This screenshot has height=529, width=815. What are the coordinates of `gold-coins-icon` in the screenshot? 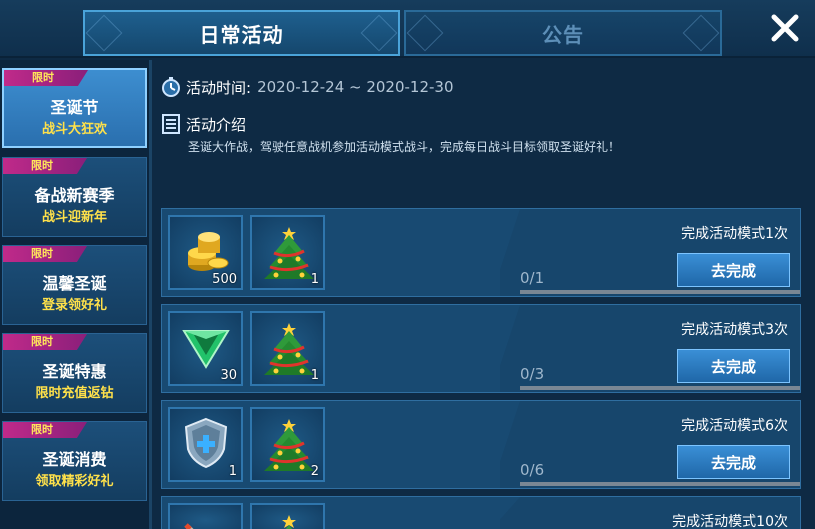 It's located at (208, 251).